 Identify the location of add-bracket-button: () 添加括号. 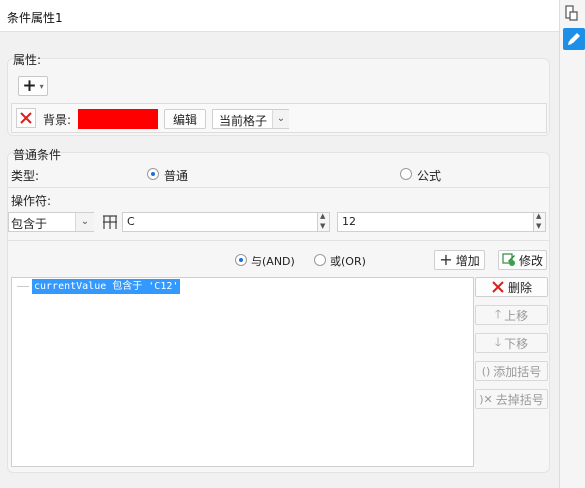
(511, 371).